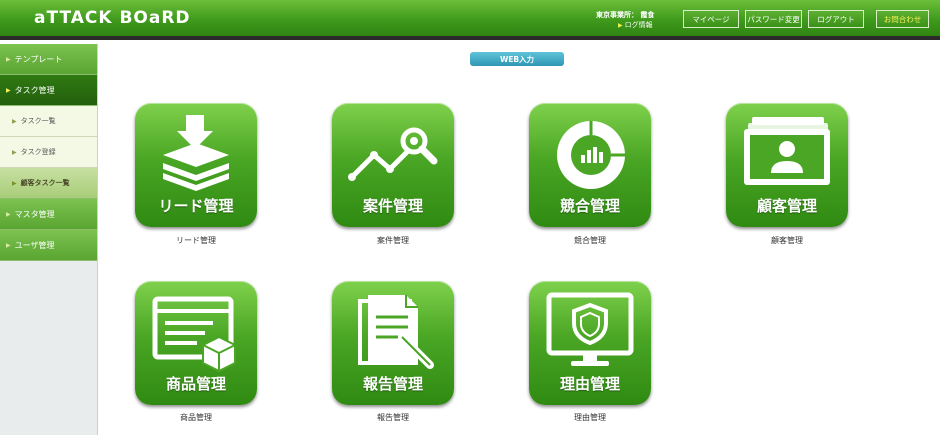 This screenshot has height=435, width=940. Describe the element at coordinates (112, 18) in the screenshot. I see `app-logo: aTTACK BOaRD` at that location.